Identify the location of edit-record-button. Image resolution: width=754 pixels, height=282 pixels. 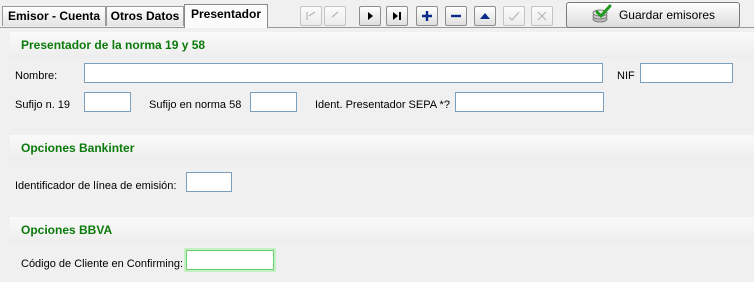
(485, 16).